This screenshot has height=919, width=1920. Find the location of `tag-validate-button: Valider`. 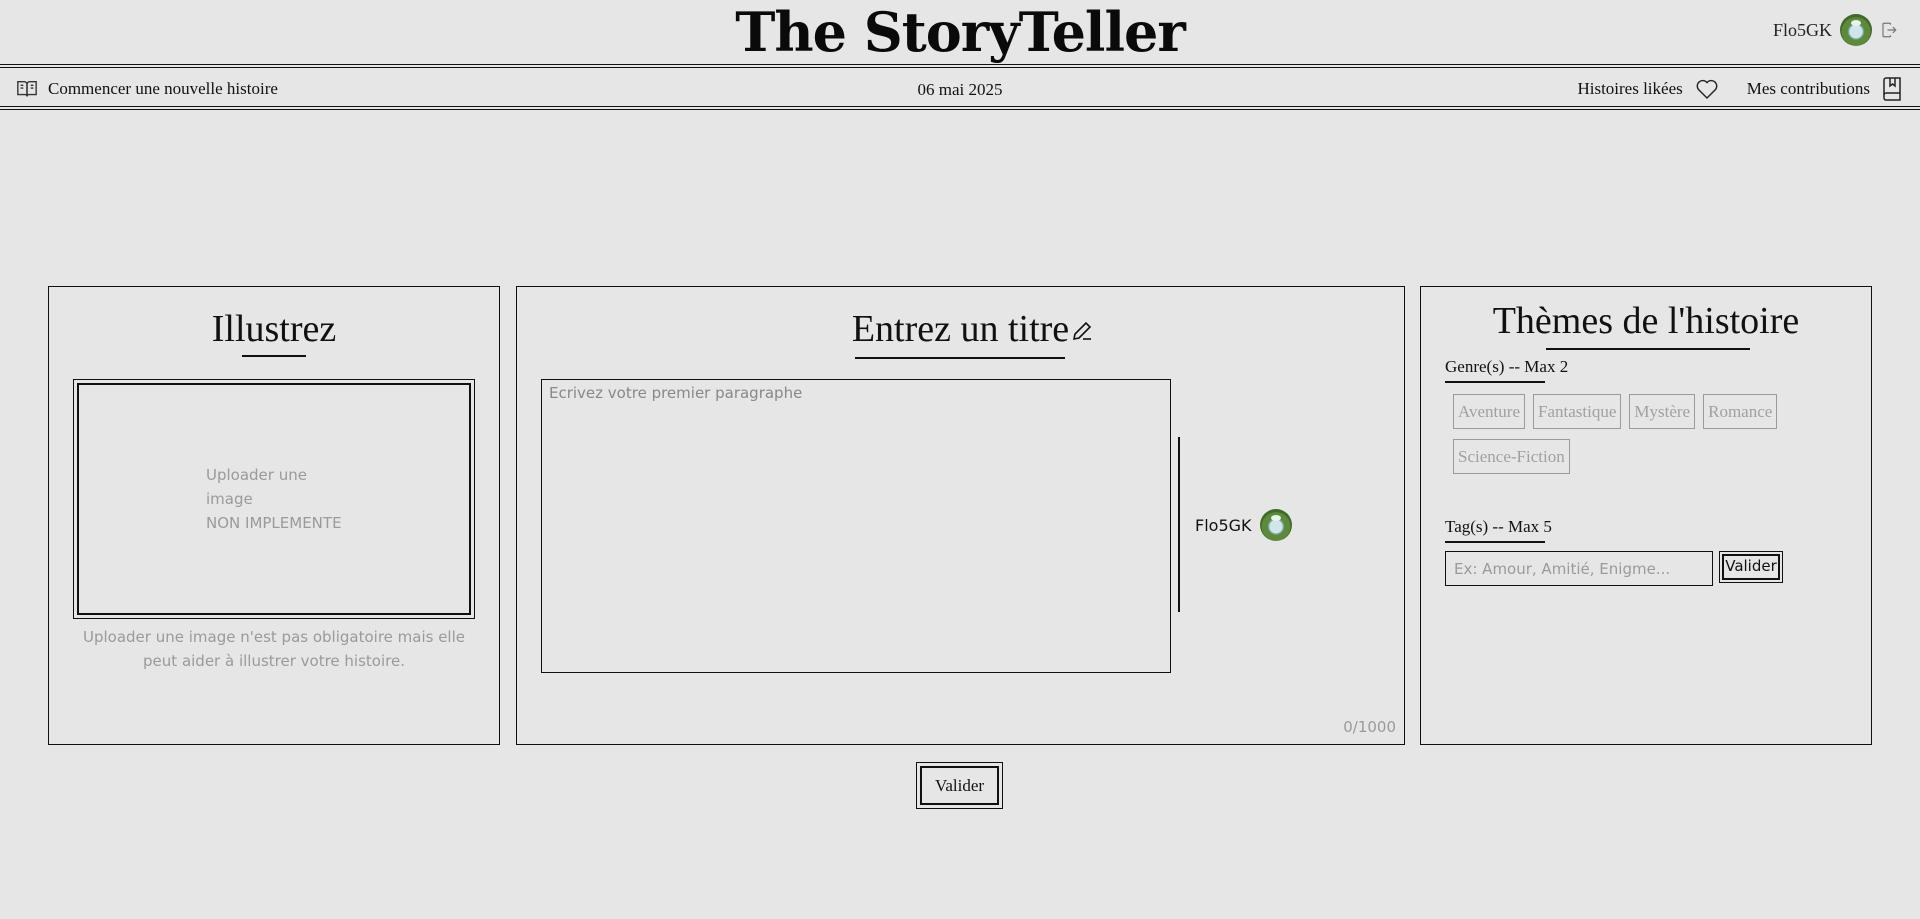

tag-validate-button: Valider is located at coordinates (1751, 567).